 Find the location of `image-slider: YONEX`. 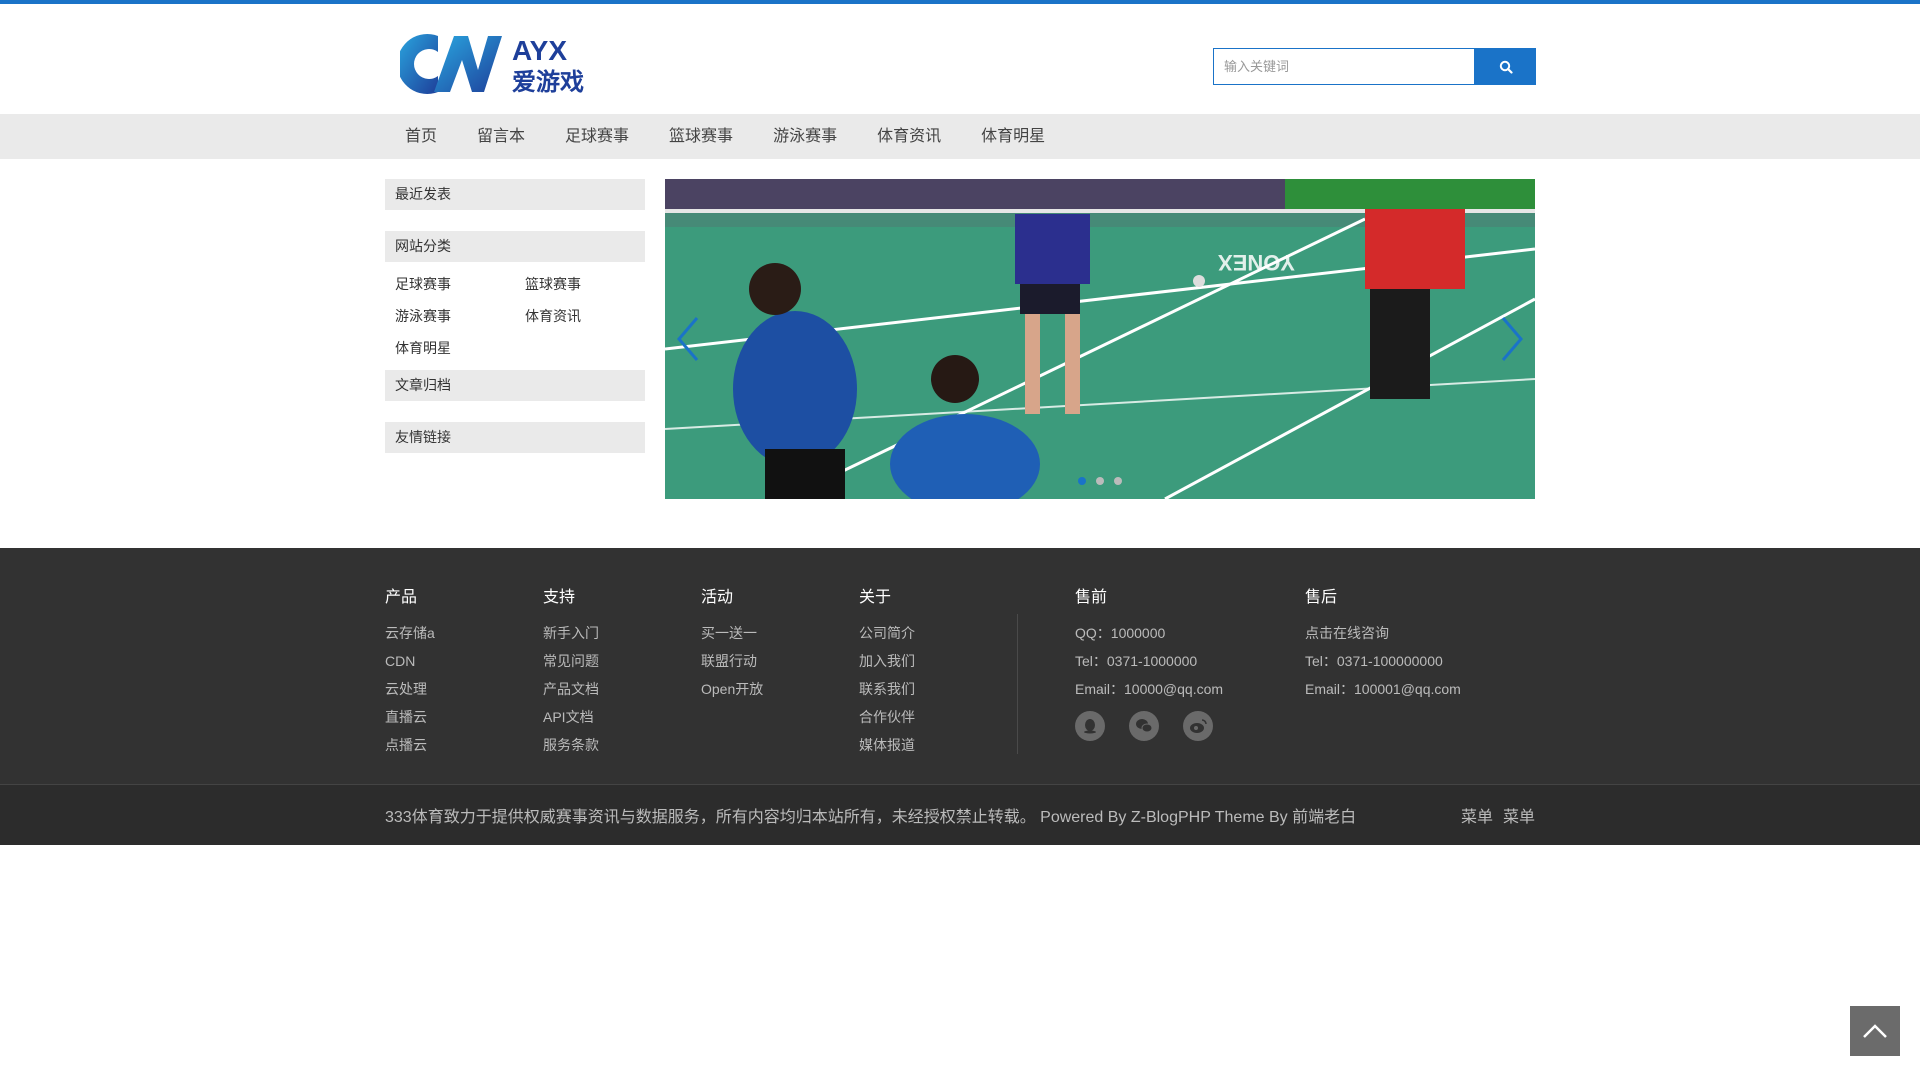

image-slider: YONEX is located at coordinates (1100, 339).